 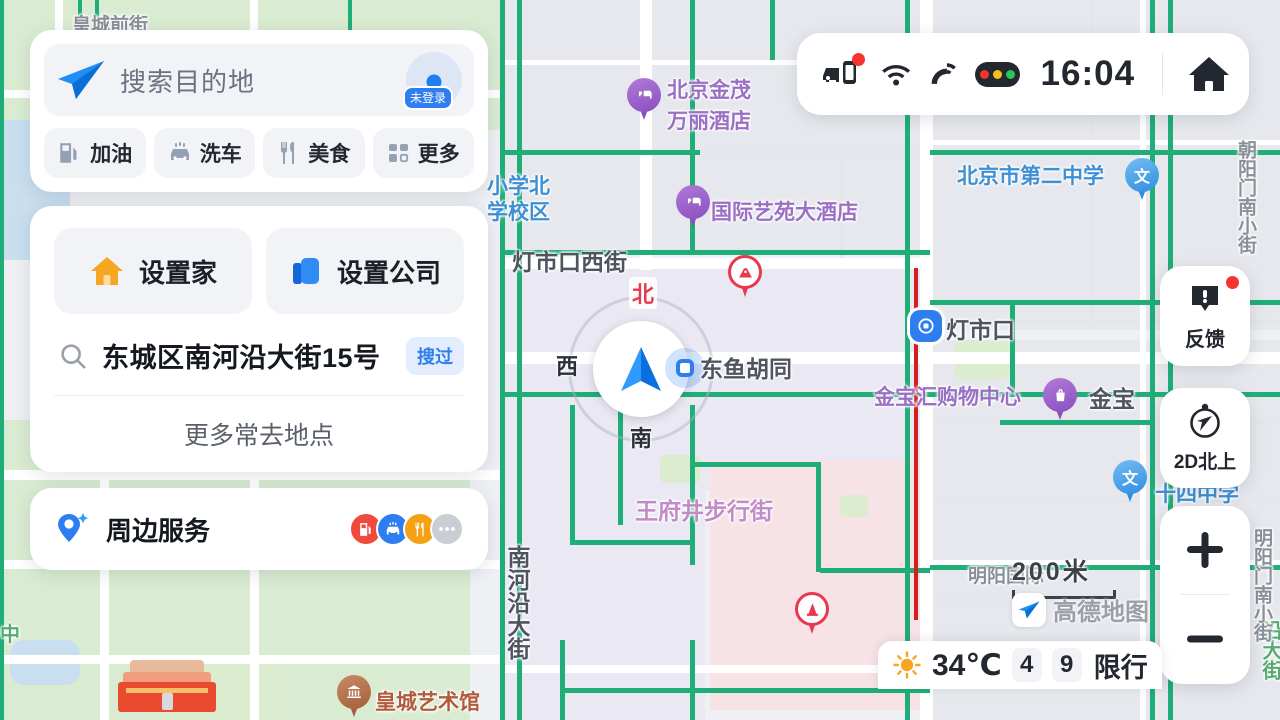 What do you see at coordinates (567, 366) in the screenshot?
I see `compass-west-label: 西` at bounding box center [567, 366].